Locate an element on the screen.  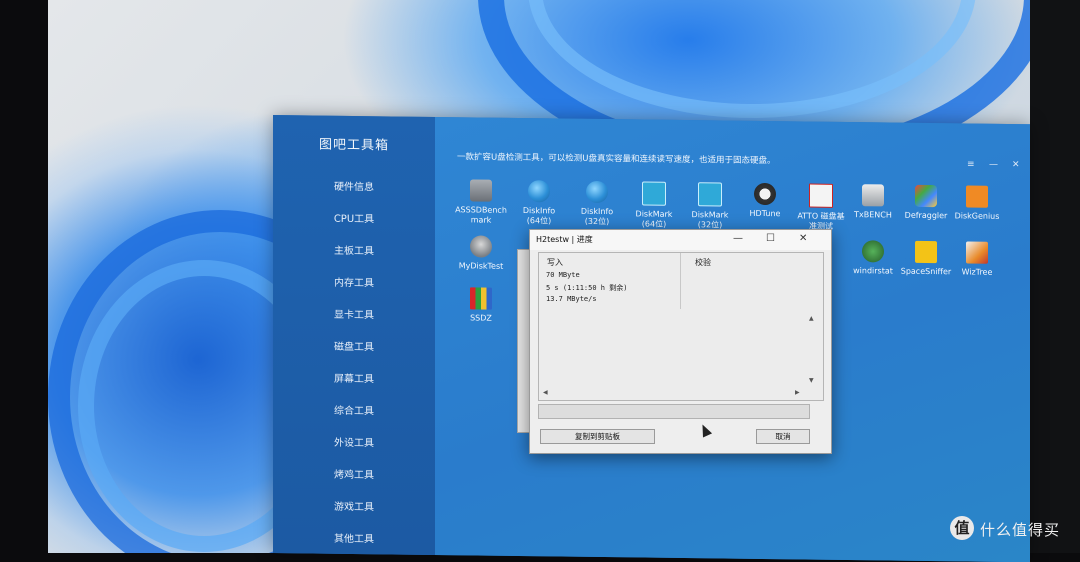
tool-label: Defraggler is located at coordinates (926, 215).